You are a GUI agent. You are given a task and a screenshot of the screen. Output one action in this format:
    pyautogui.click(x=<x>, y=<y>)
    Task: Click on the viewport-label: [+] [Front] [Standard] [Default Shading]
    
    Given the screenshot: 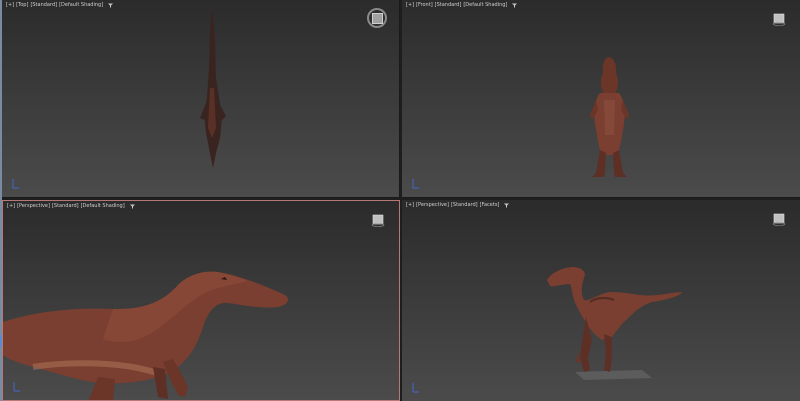 What is the action you would take?
    pyautogui.click(x=462, y=5)
    